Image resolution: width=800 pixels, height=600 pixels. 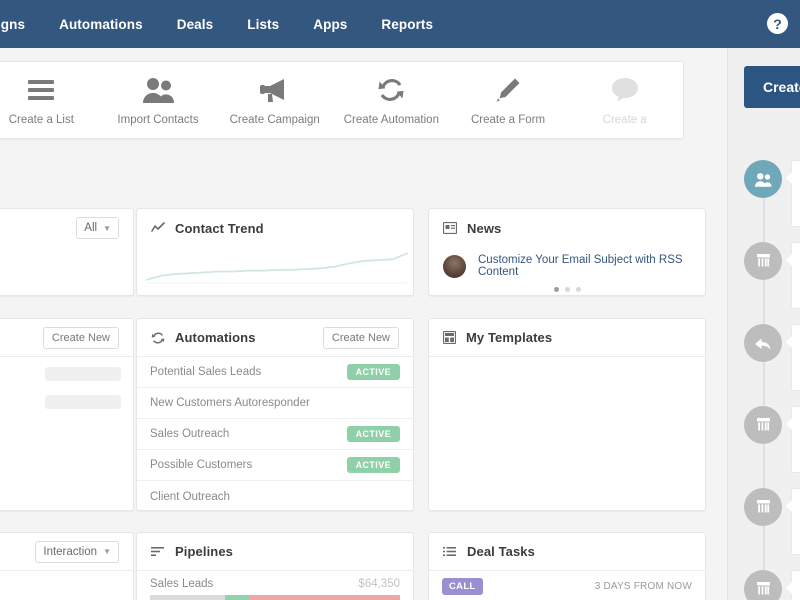 I want to click on timeline-card: 4 U3 m, so click(x=793, y=439).